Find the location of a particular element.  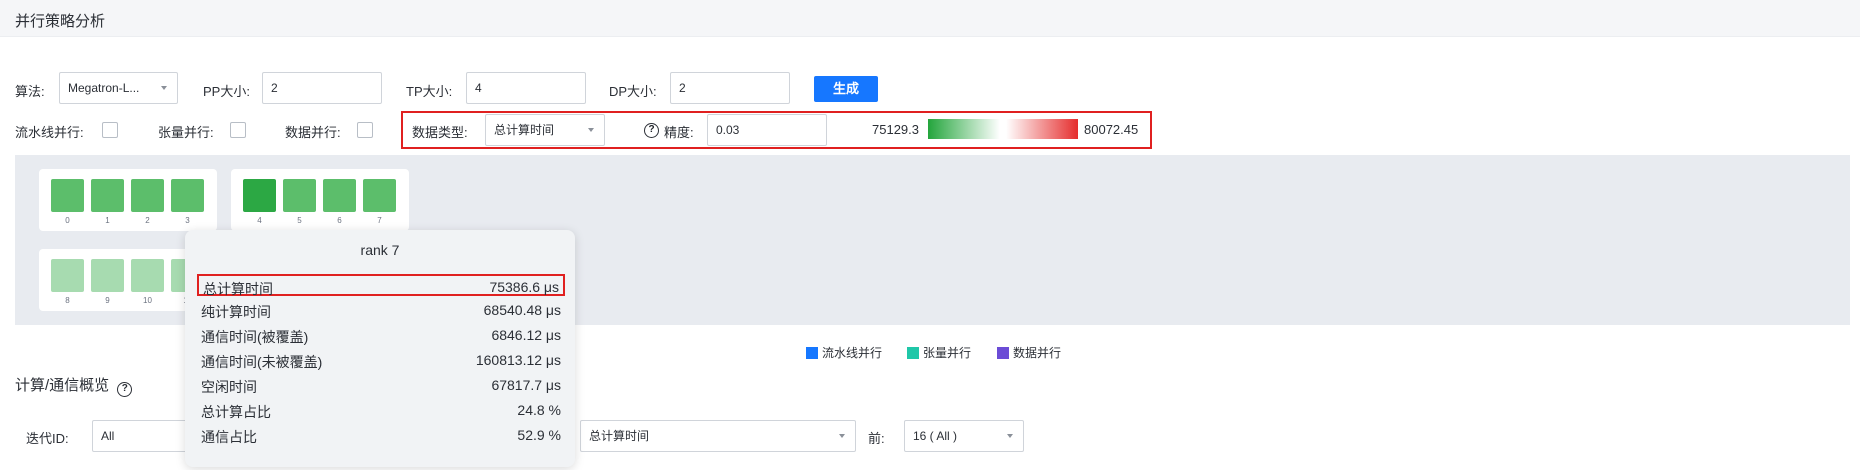

overview-title: 计算/通信概览 ? is located at coordinates (74, 385).